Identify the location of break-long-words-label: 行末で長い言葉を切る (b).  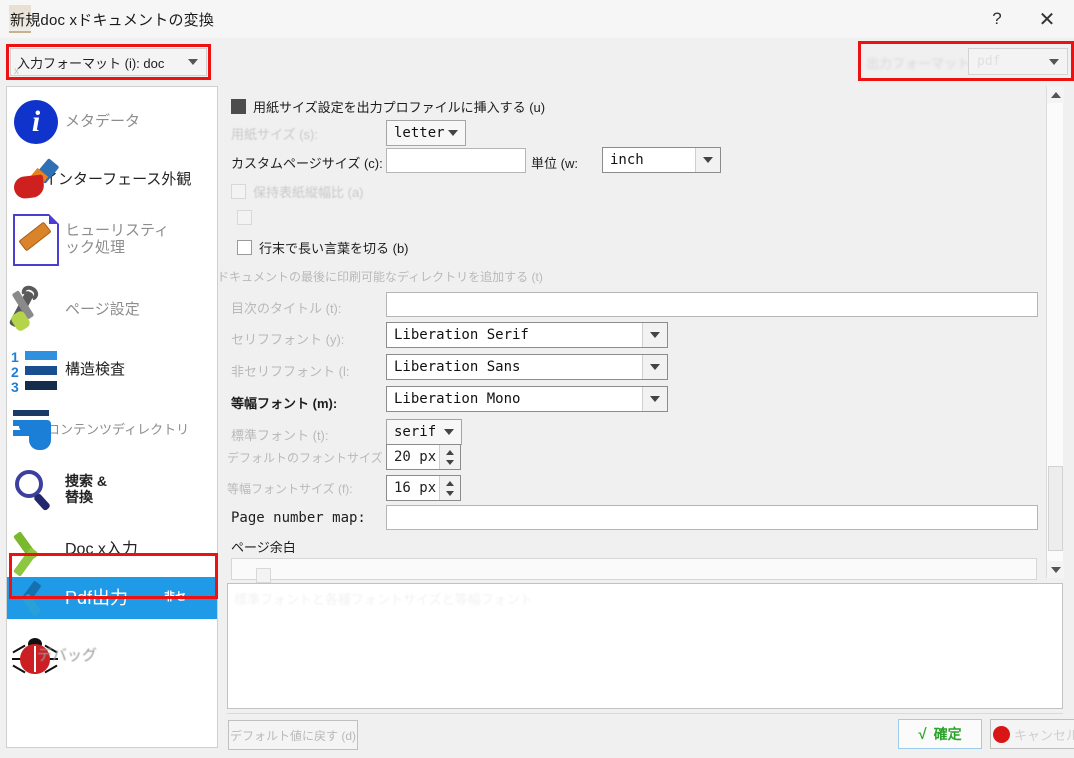
(334, 248).